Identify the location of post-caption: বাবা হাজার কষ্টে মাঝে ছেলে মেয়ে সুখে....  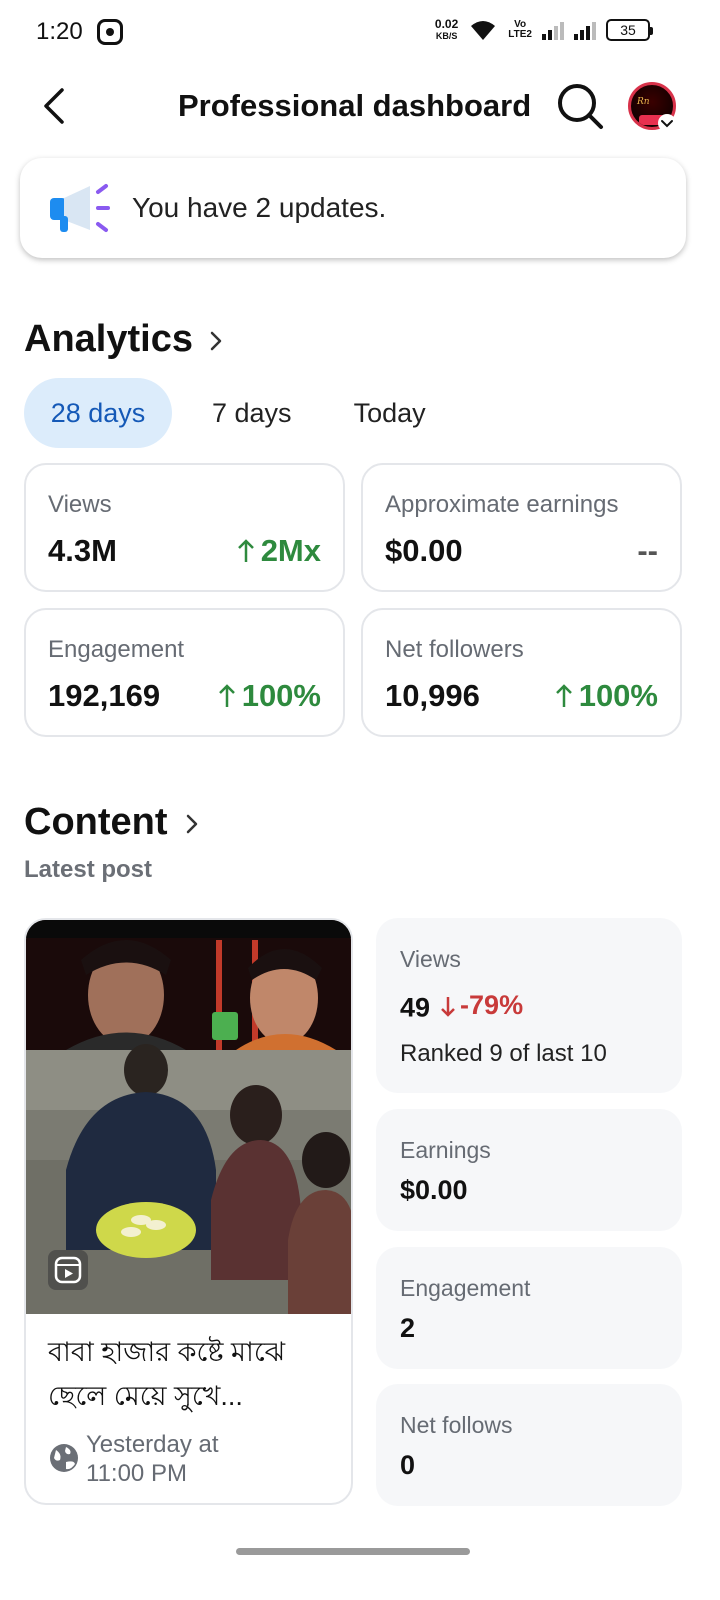
(167, 1374).